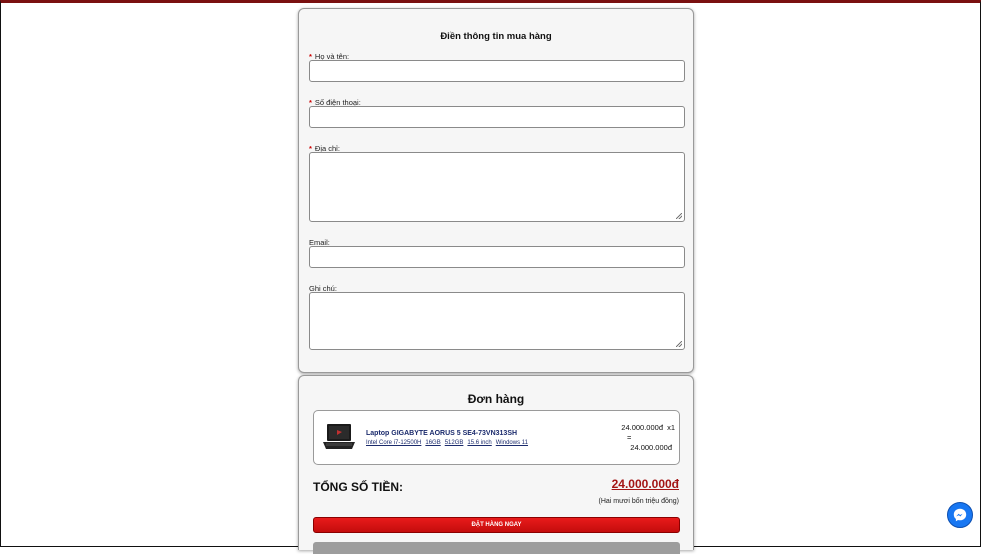  What do you see at coordinates (497, 117) in the screenshot?
I see `phone-input` at bounding box center [497, 117].